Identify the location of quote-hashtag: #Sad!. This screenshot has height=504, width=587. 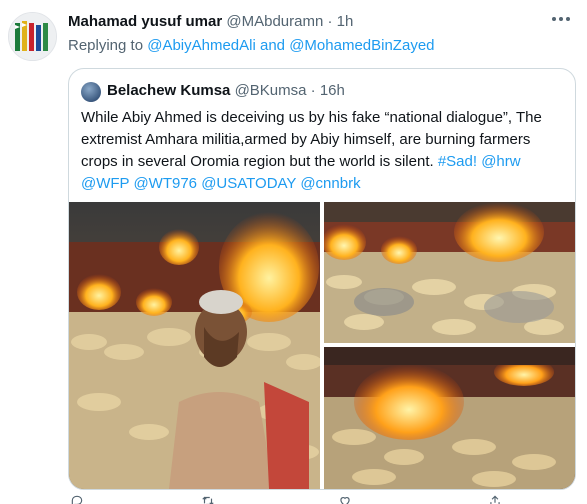
(457, 161).